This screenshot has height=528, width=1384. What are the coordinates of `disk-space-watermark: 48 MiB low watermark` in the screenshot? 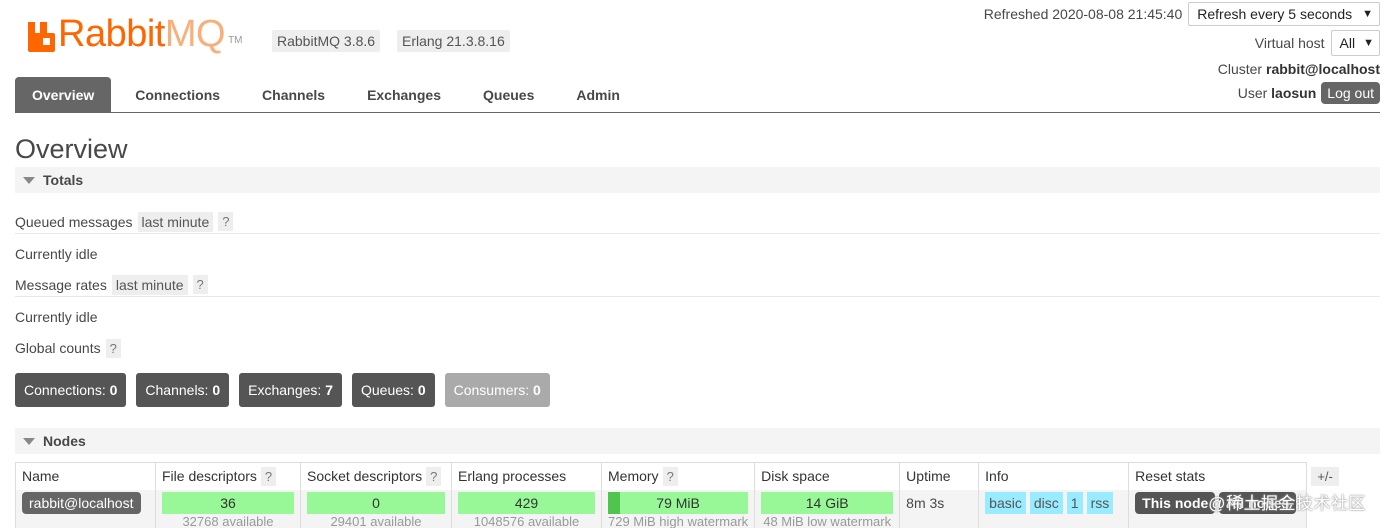 It's located at (827, 520).